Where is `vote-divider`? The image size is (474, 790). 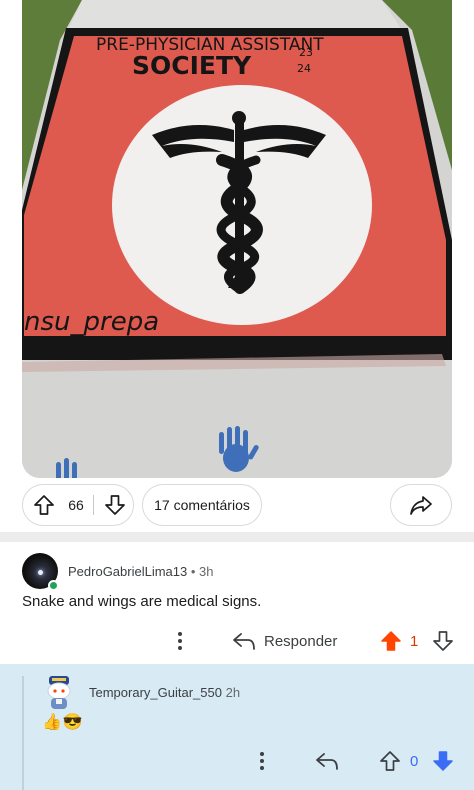 vote-divider is located at coordinates (93, 505).